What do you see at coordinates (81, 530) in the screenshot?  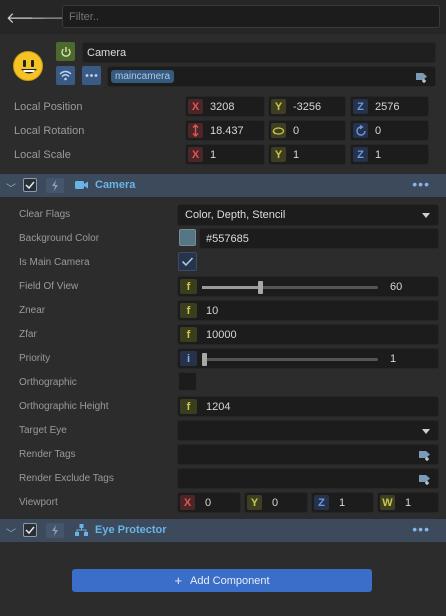 I see `component-tree-icon` at bounding box center [81, 530].